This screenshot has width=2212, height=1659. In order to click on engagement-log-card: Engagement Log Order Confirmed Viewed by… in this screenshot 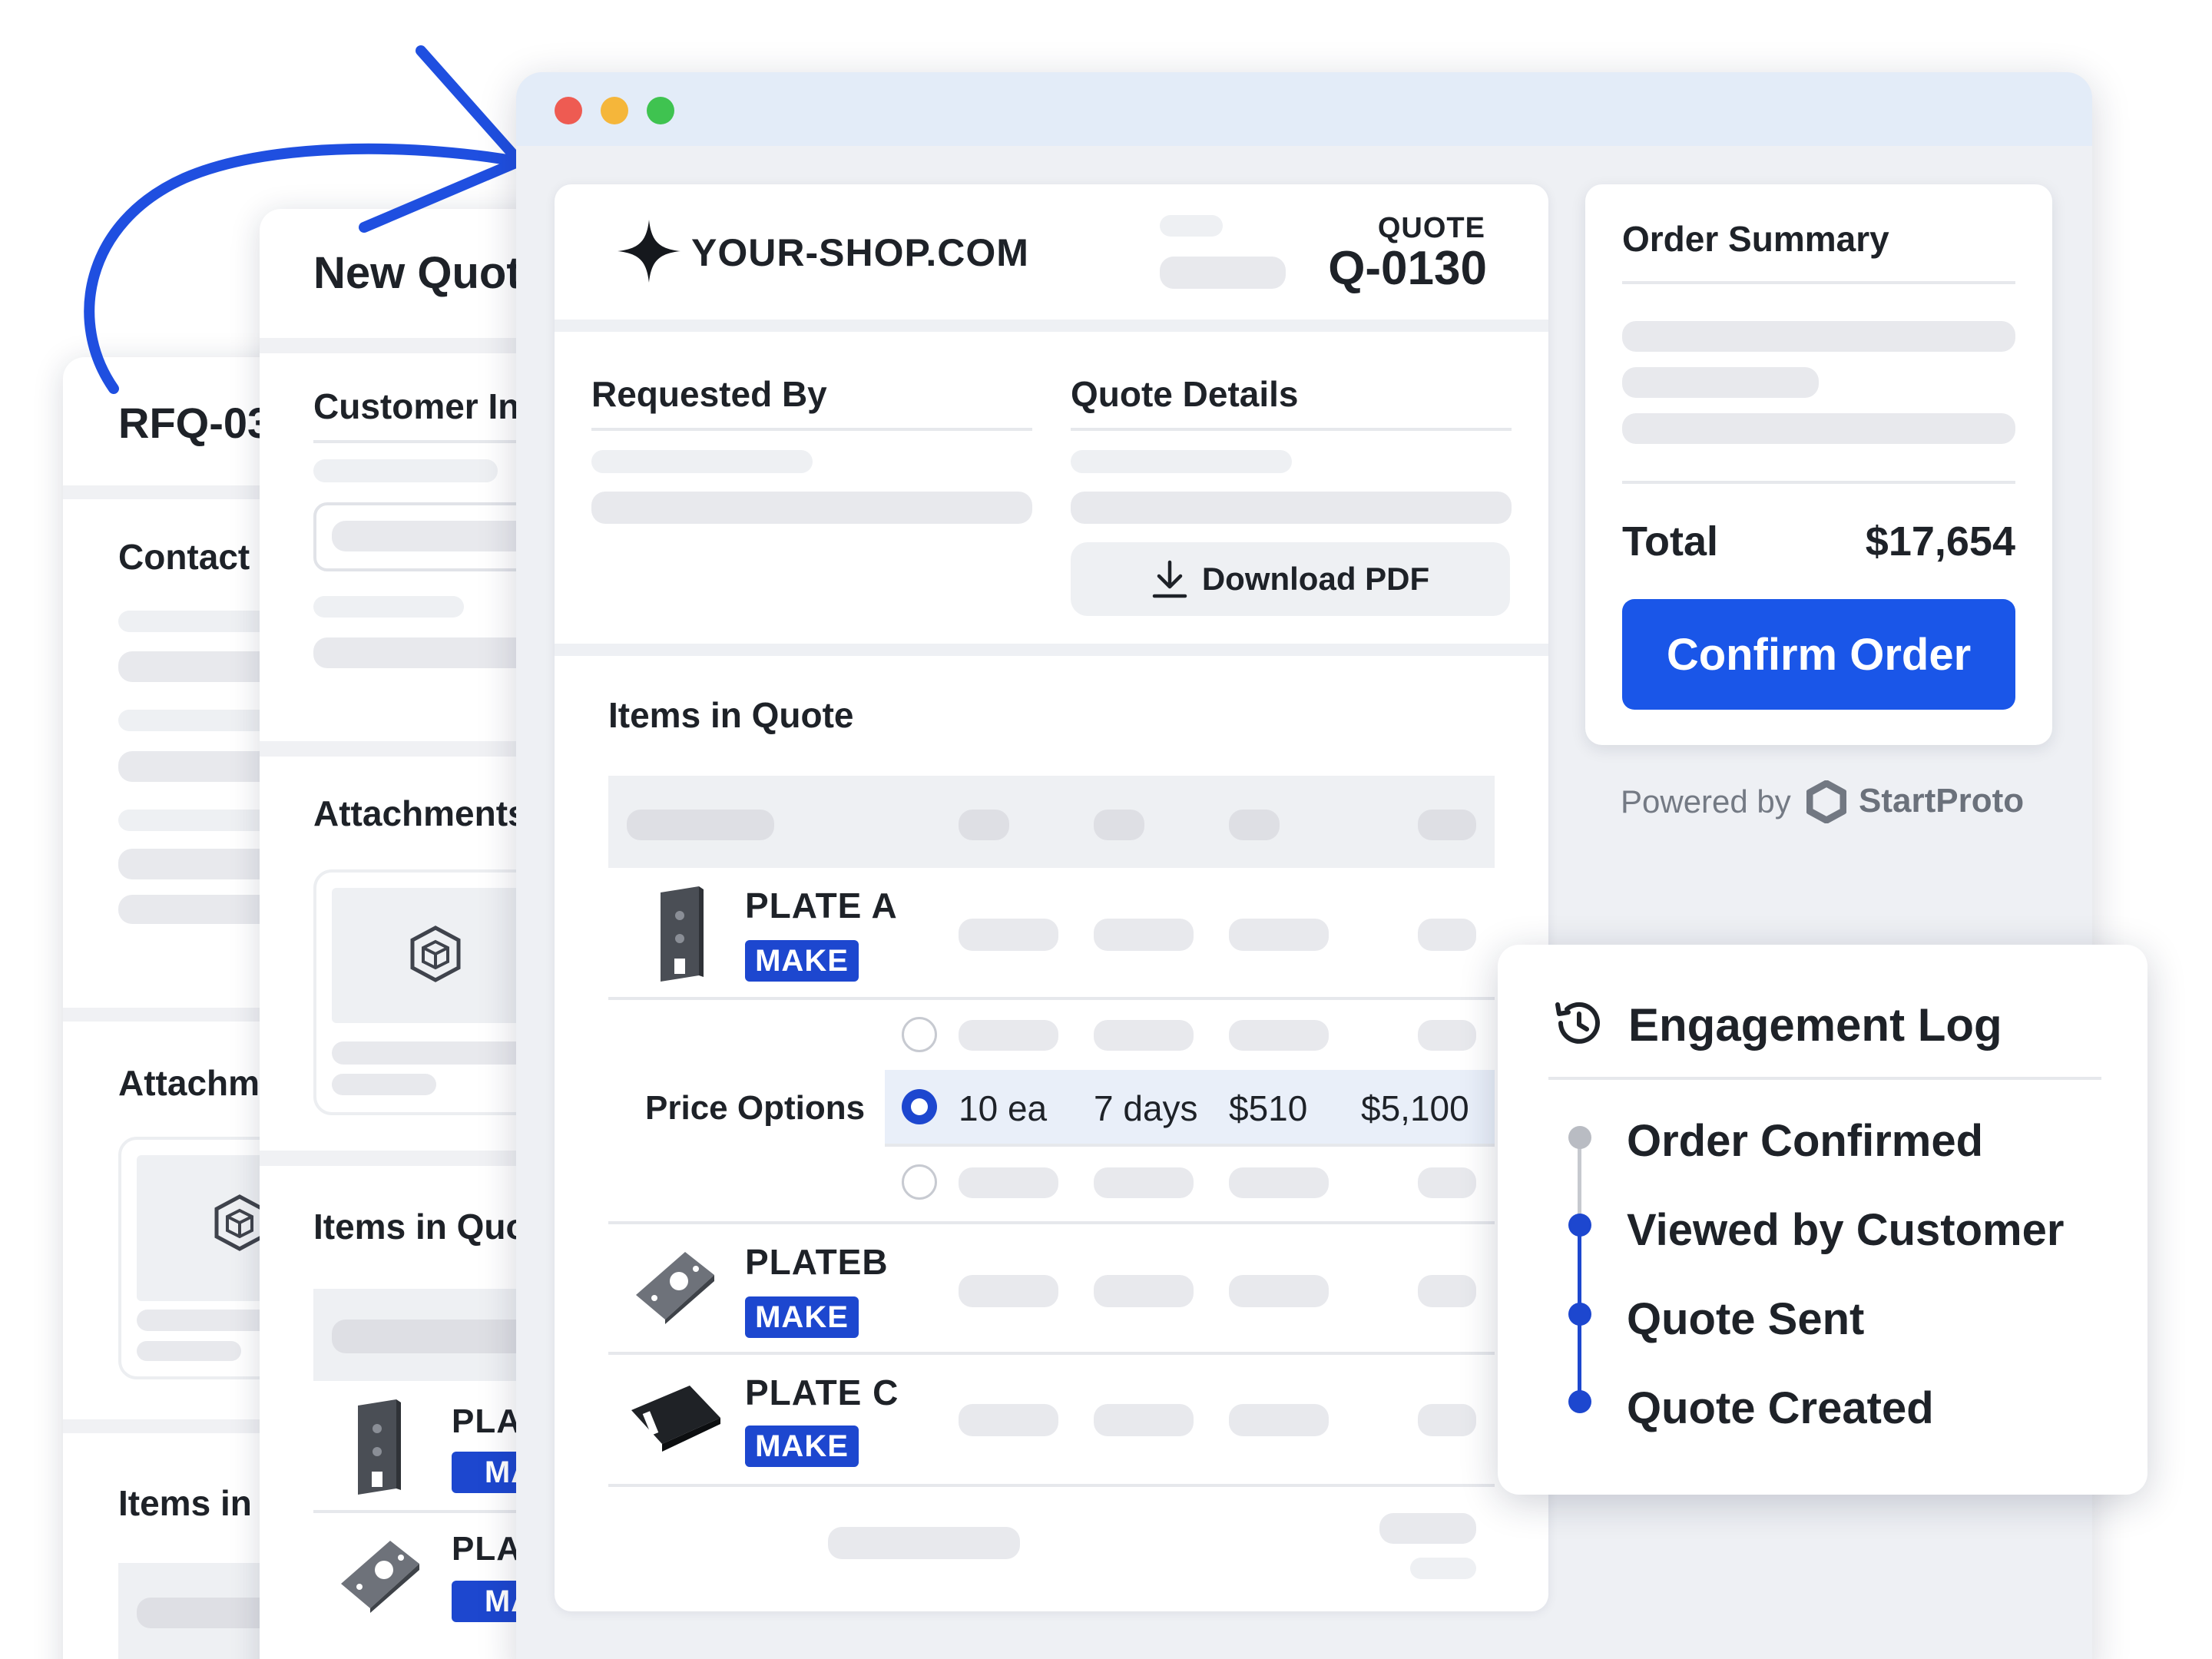, I will do `click(1823, 1220)`.